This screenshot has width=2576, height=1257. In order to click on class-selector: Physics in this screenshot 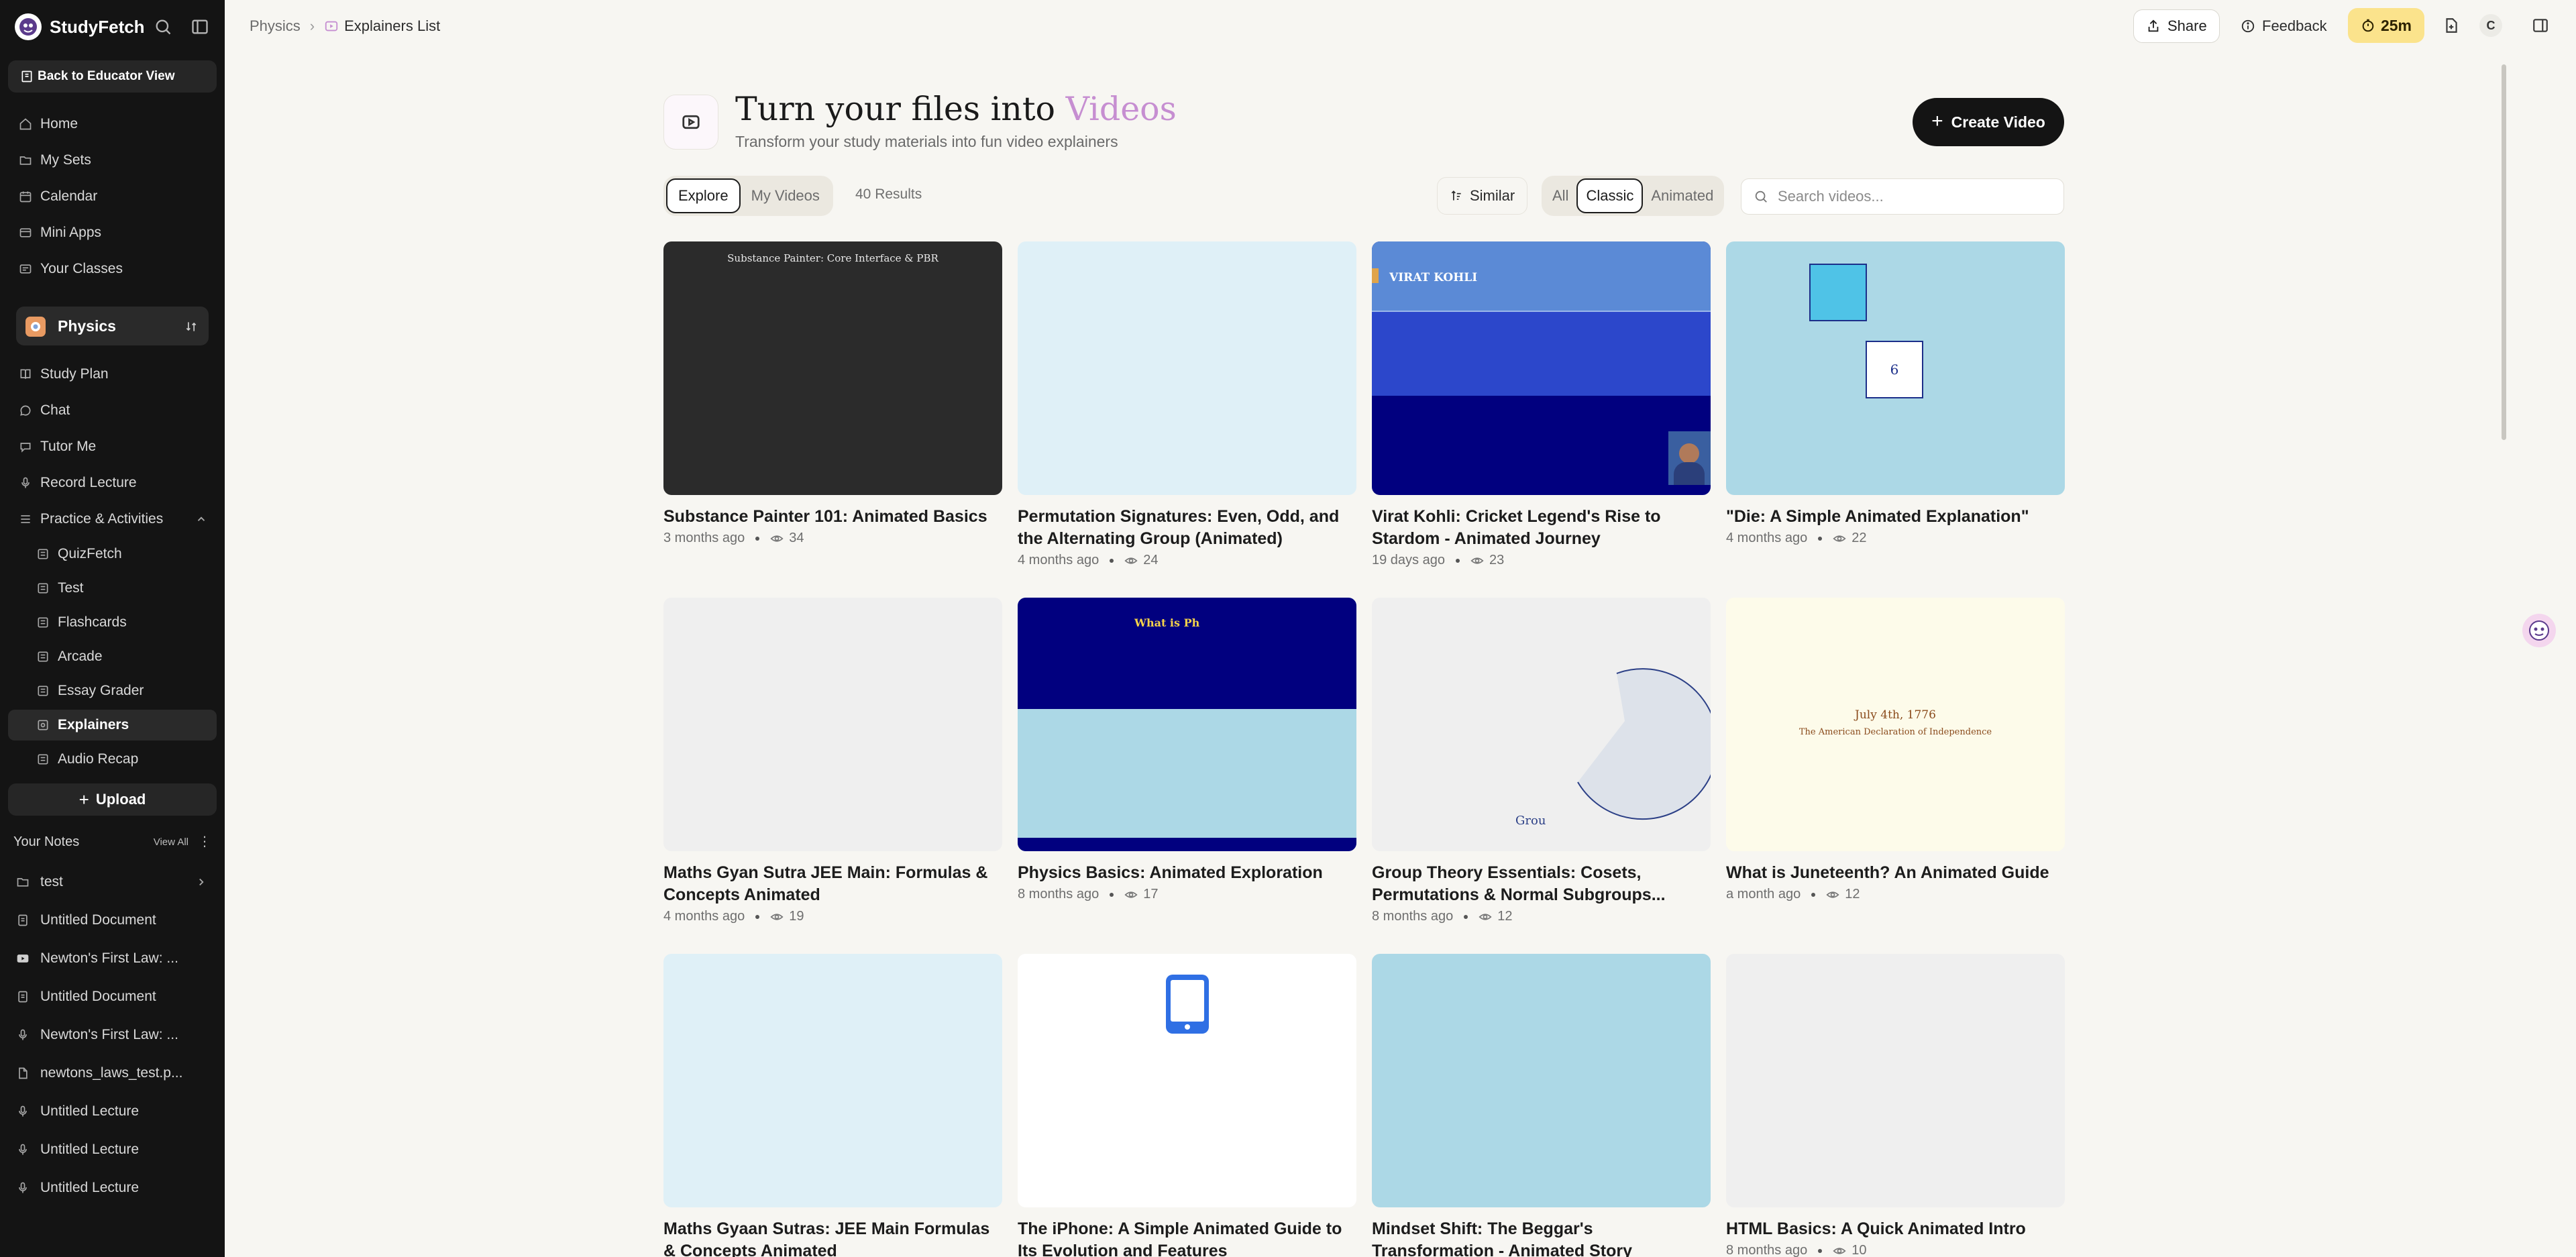, I will do `click(112, 326)`.